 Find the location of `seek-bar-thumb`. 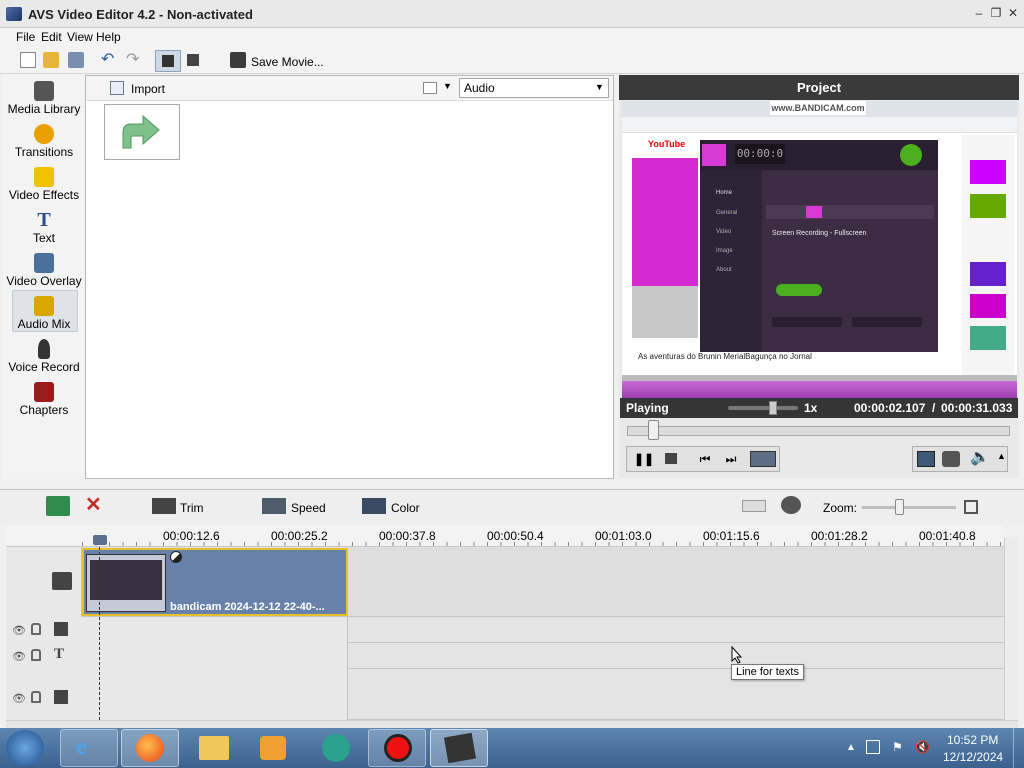

seek-bar-thumb is located at coordinates (654, 430).